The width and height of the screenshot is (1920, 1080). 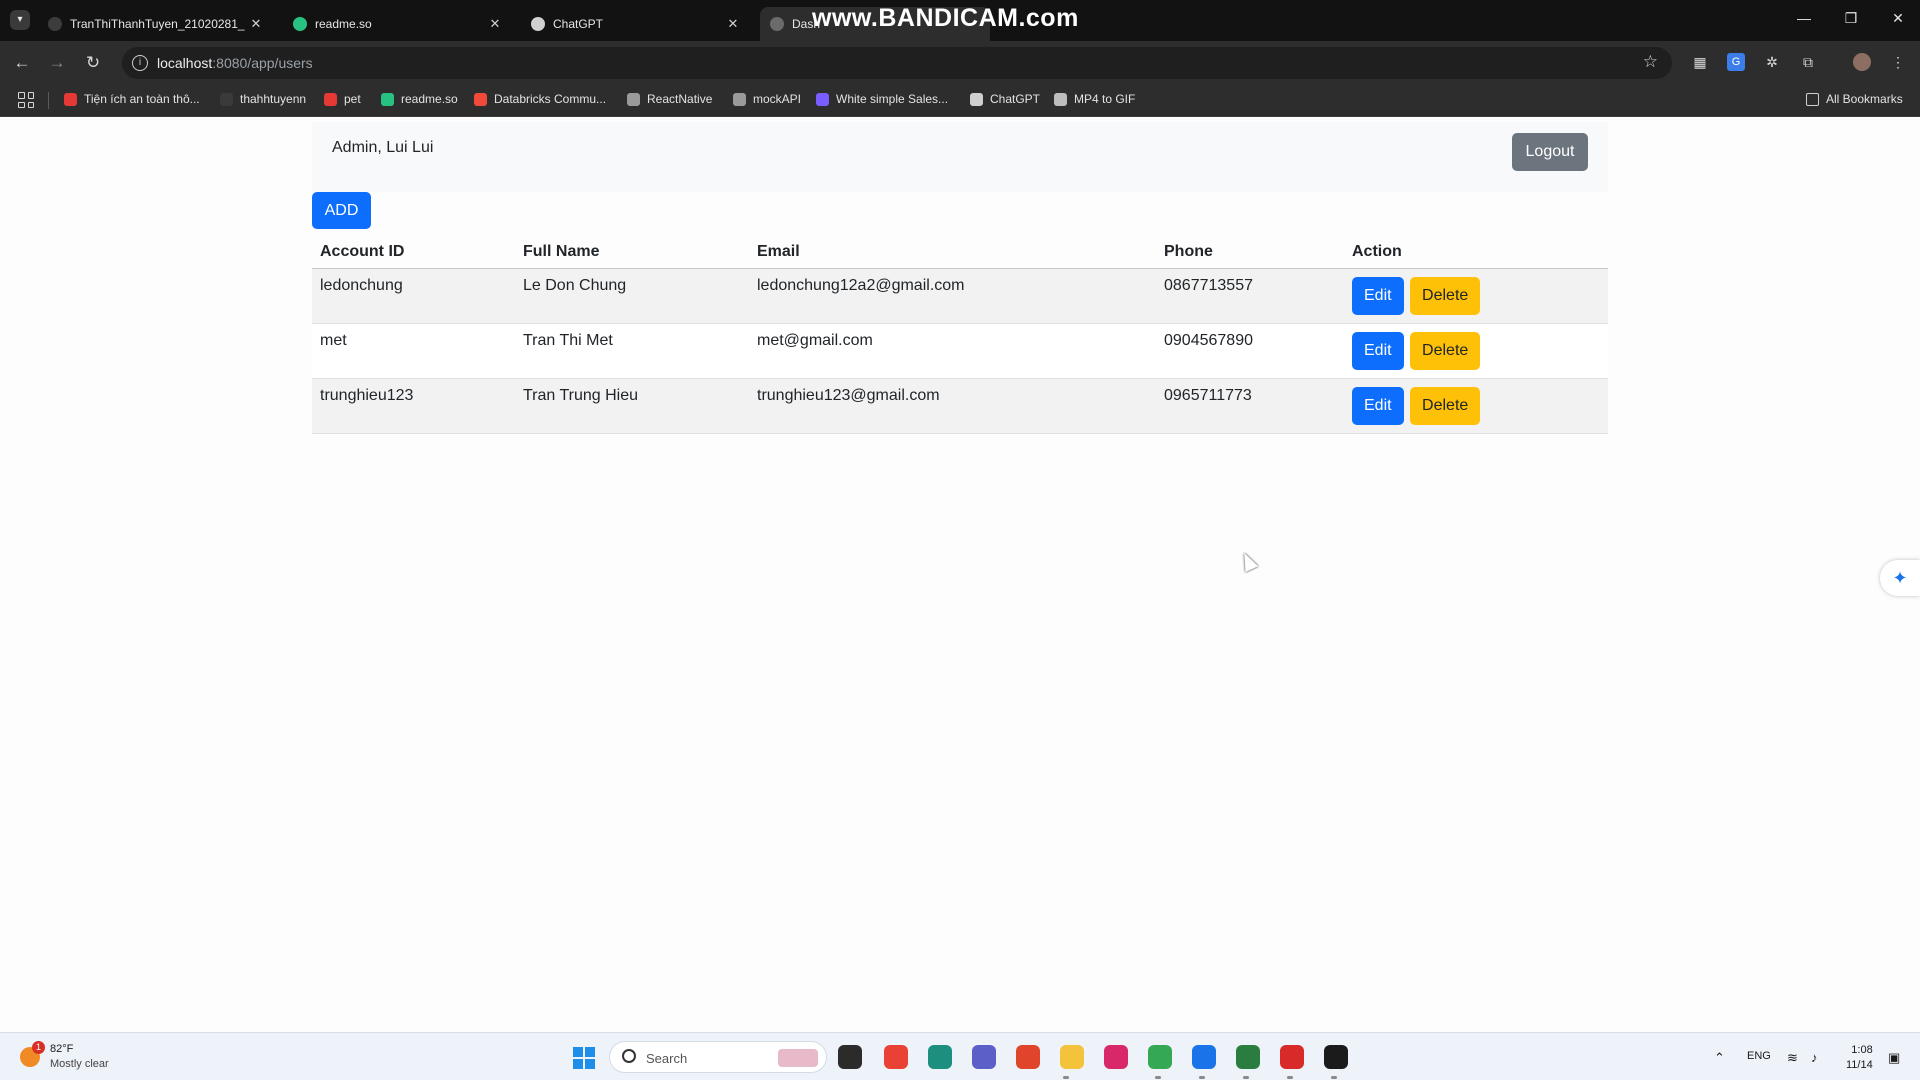 What do you see at coordinates (398, 24) in the screenshot?
I see `browser-tab: readme.so ✕` at bounding box center [398, 24].